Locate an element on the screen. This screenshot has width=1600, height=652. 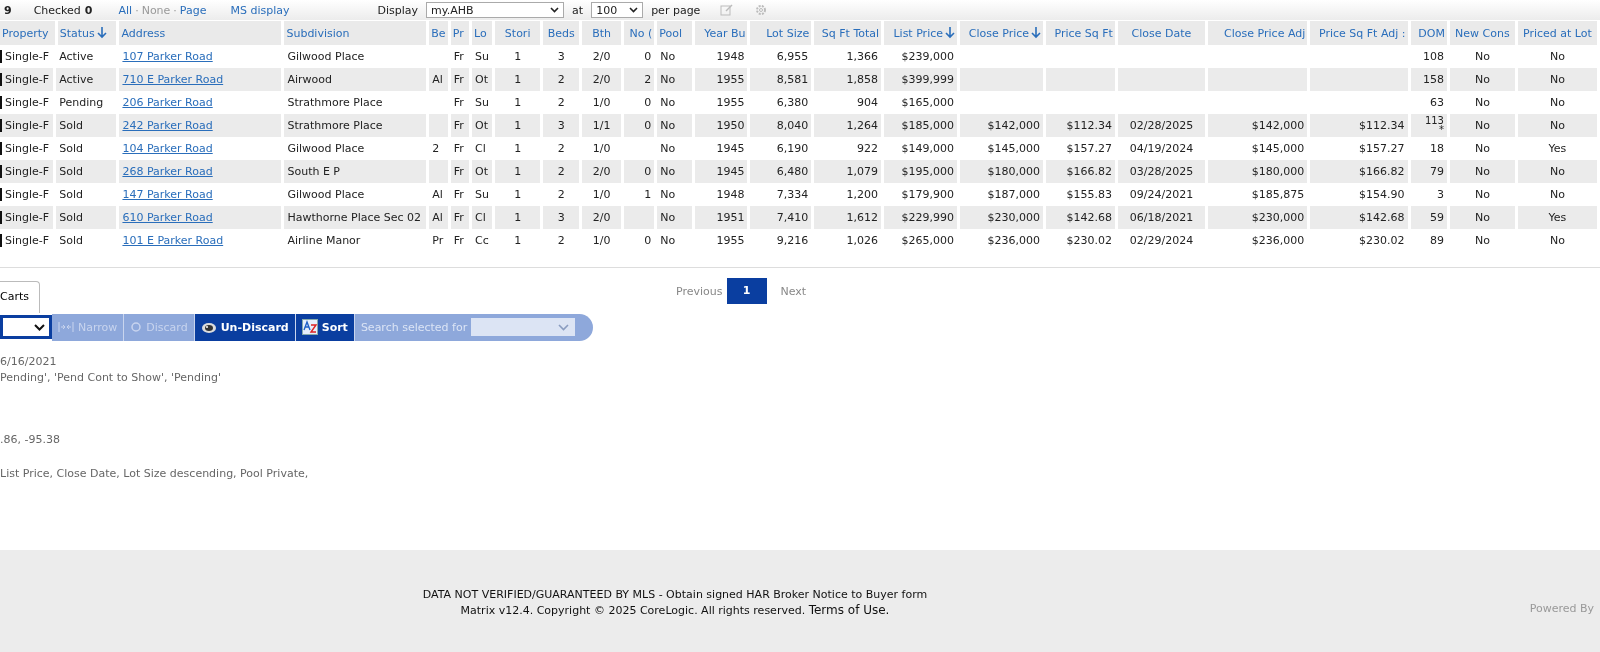
address-link: 206 Parker Road is located at coordinates (167, 102).